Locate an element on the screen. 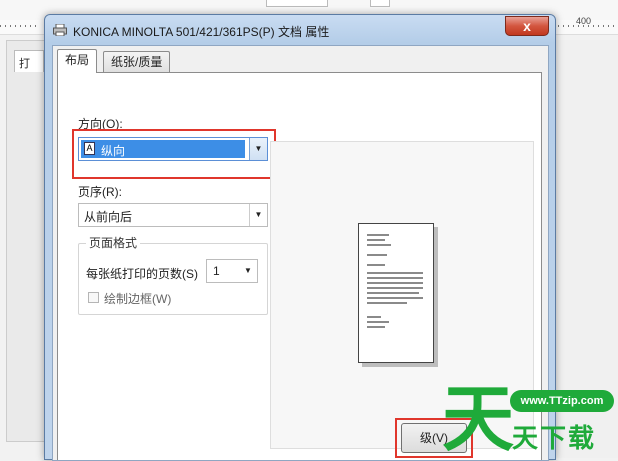 The width and height of the screenshot is (618, 461). background-side-tab: 打 is located at coordinates (29, 61).